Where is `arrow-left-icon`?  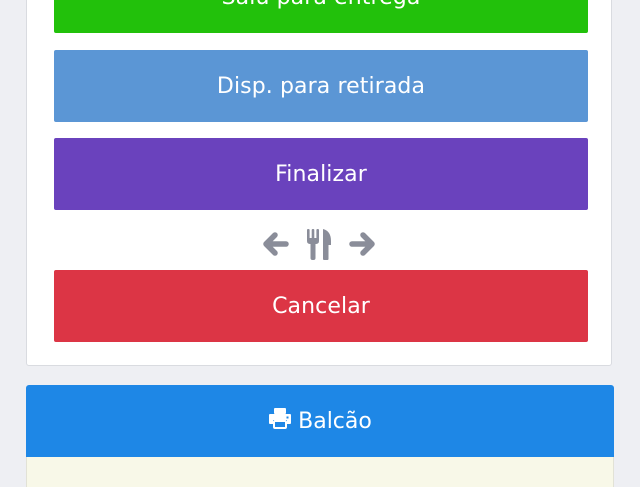
arrow-left-icon is located at coordinates (275, 244).